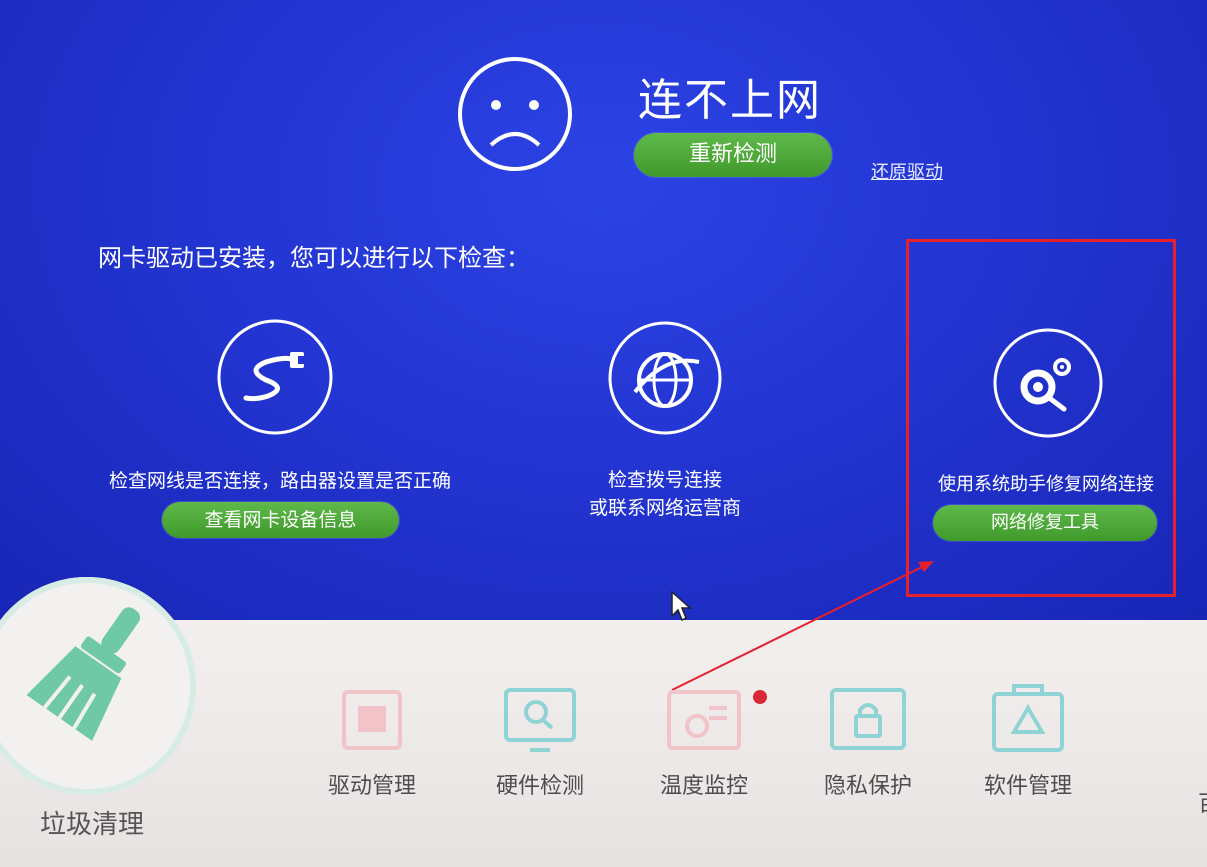  What do you see at coordinates (665, 494) in the screenshot?
I see `check-dialup-text: 检查拨号连接 或联系网络运营商` at bounding box center [665, 494].